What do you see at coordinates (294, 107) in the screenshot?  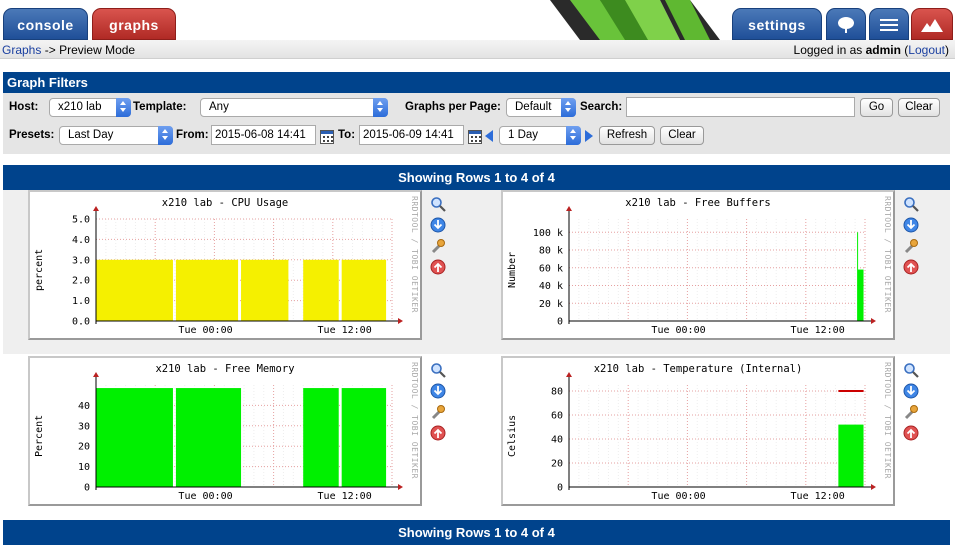 I see `template-select: Any` at bounding box center [294, 107].